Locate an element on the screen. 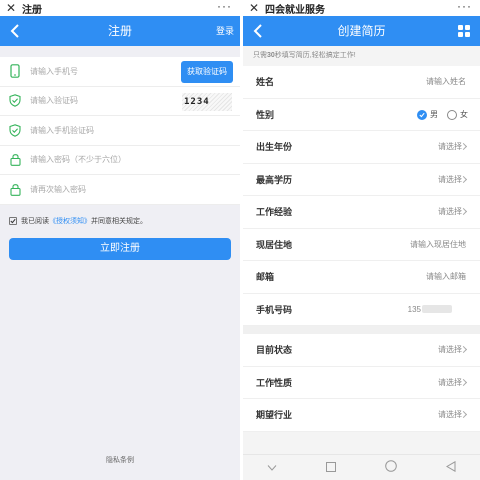 The width and height of the screenshot is (480, 480). name-label: 姓名 is located at coordinates (265, 82).